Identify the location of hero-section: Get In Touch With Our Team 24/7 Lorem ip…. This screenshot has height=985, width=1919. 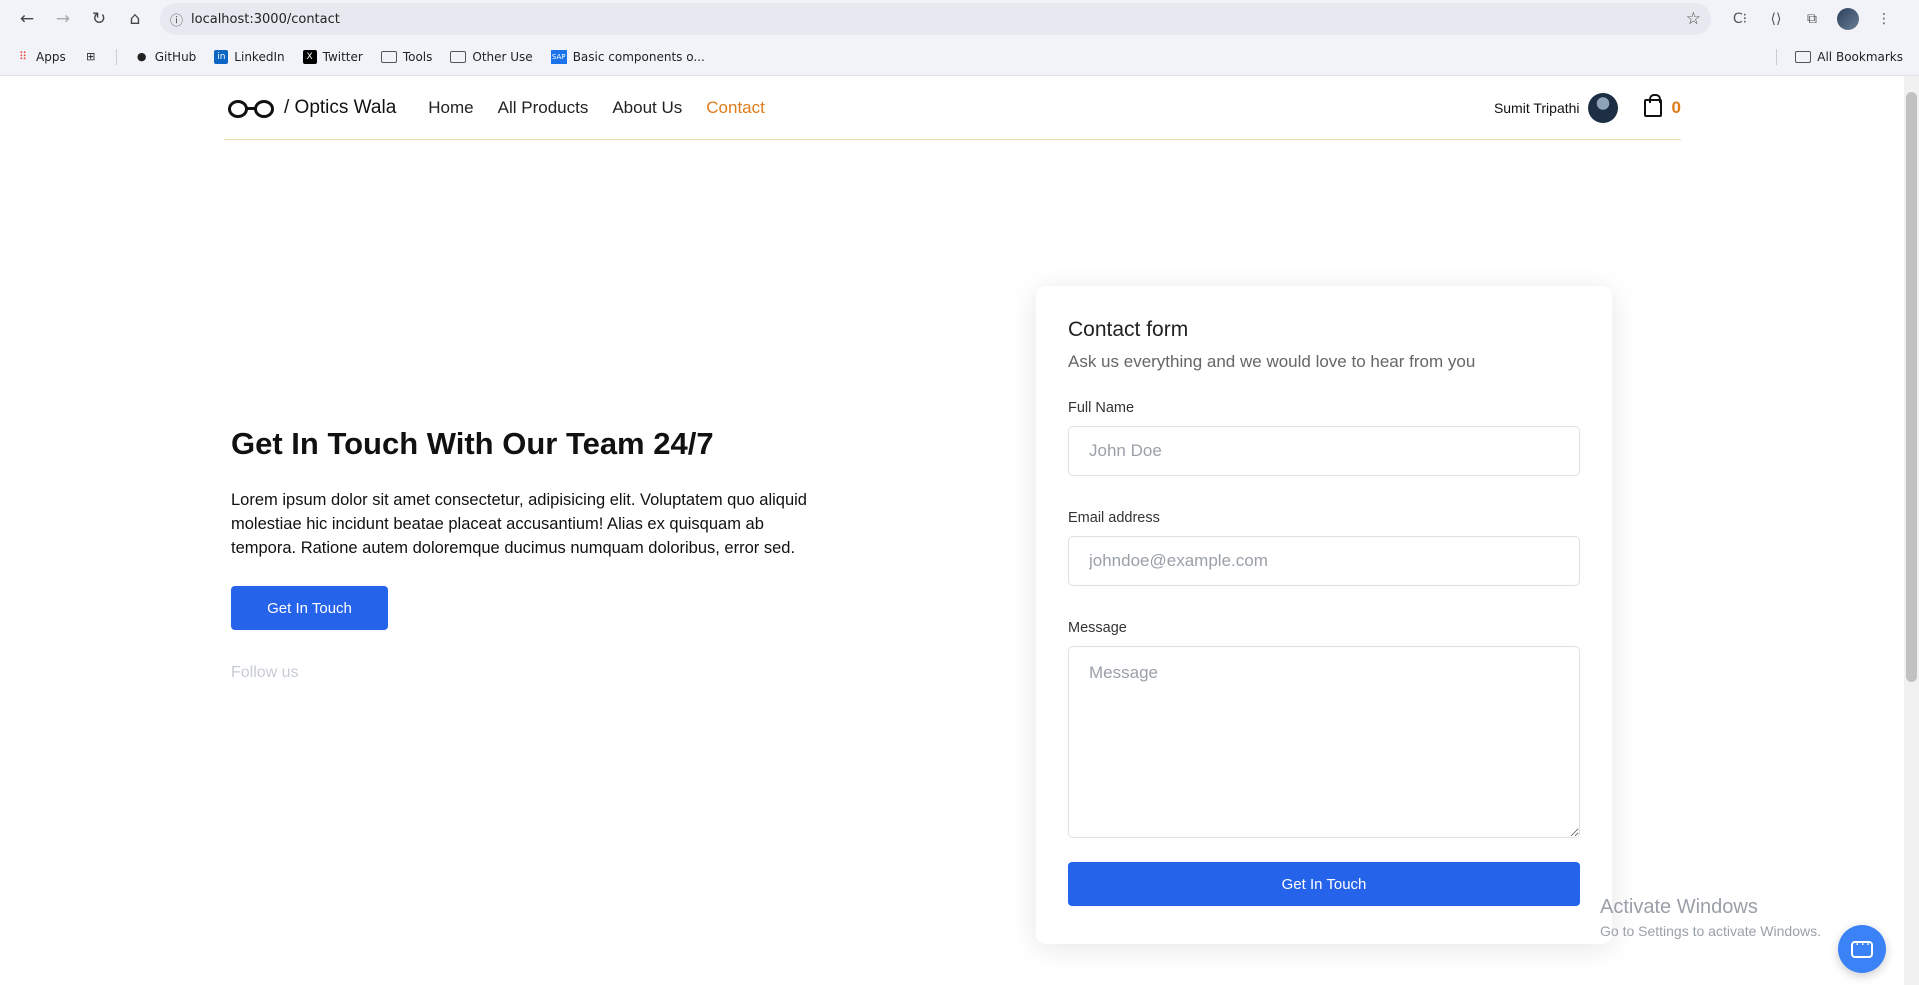
(521, 554).